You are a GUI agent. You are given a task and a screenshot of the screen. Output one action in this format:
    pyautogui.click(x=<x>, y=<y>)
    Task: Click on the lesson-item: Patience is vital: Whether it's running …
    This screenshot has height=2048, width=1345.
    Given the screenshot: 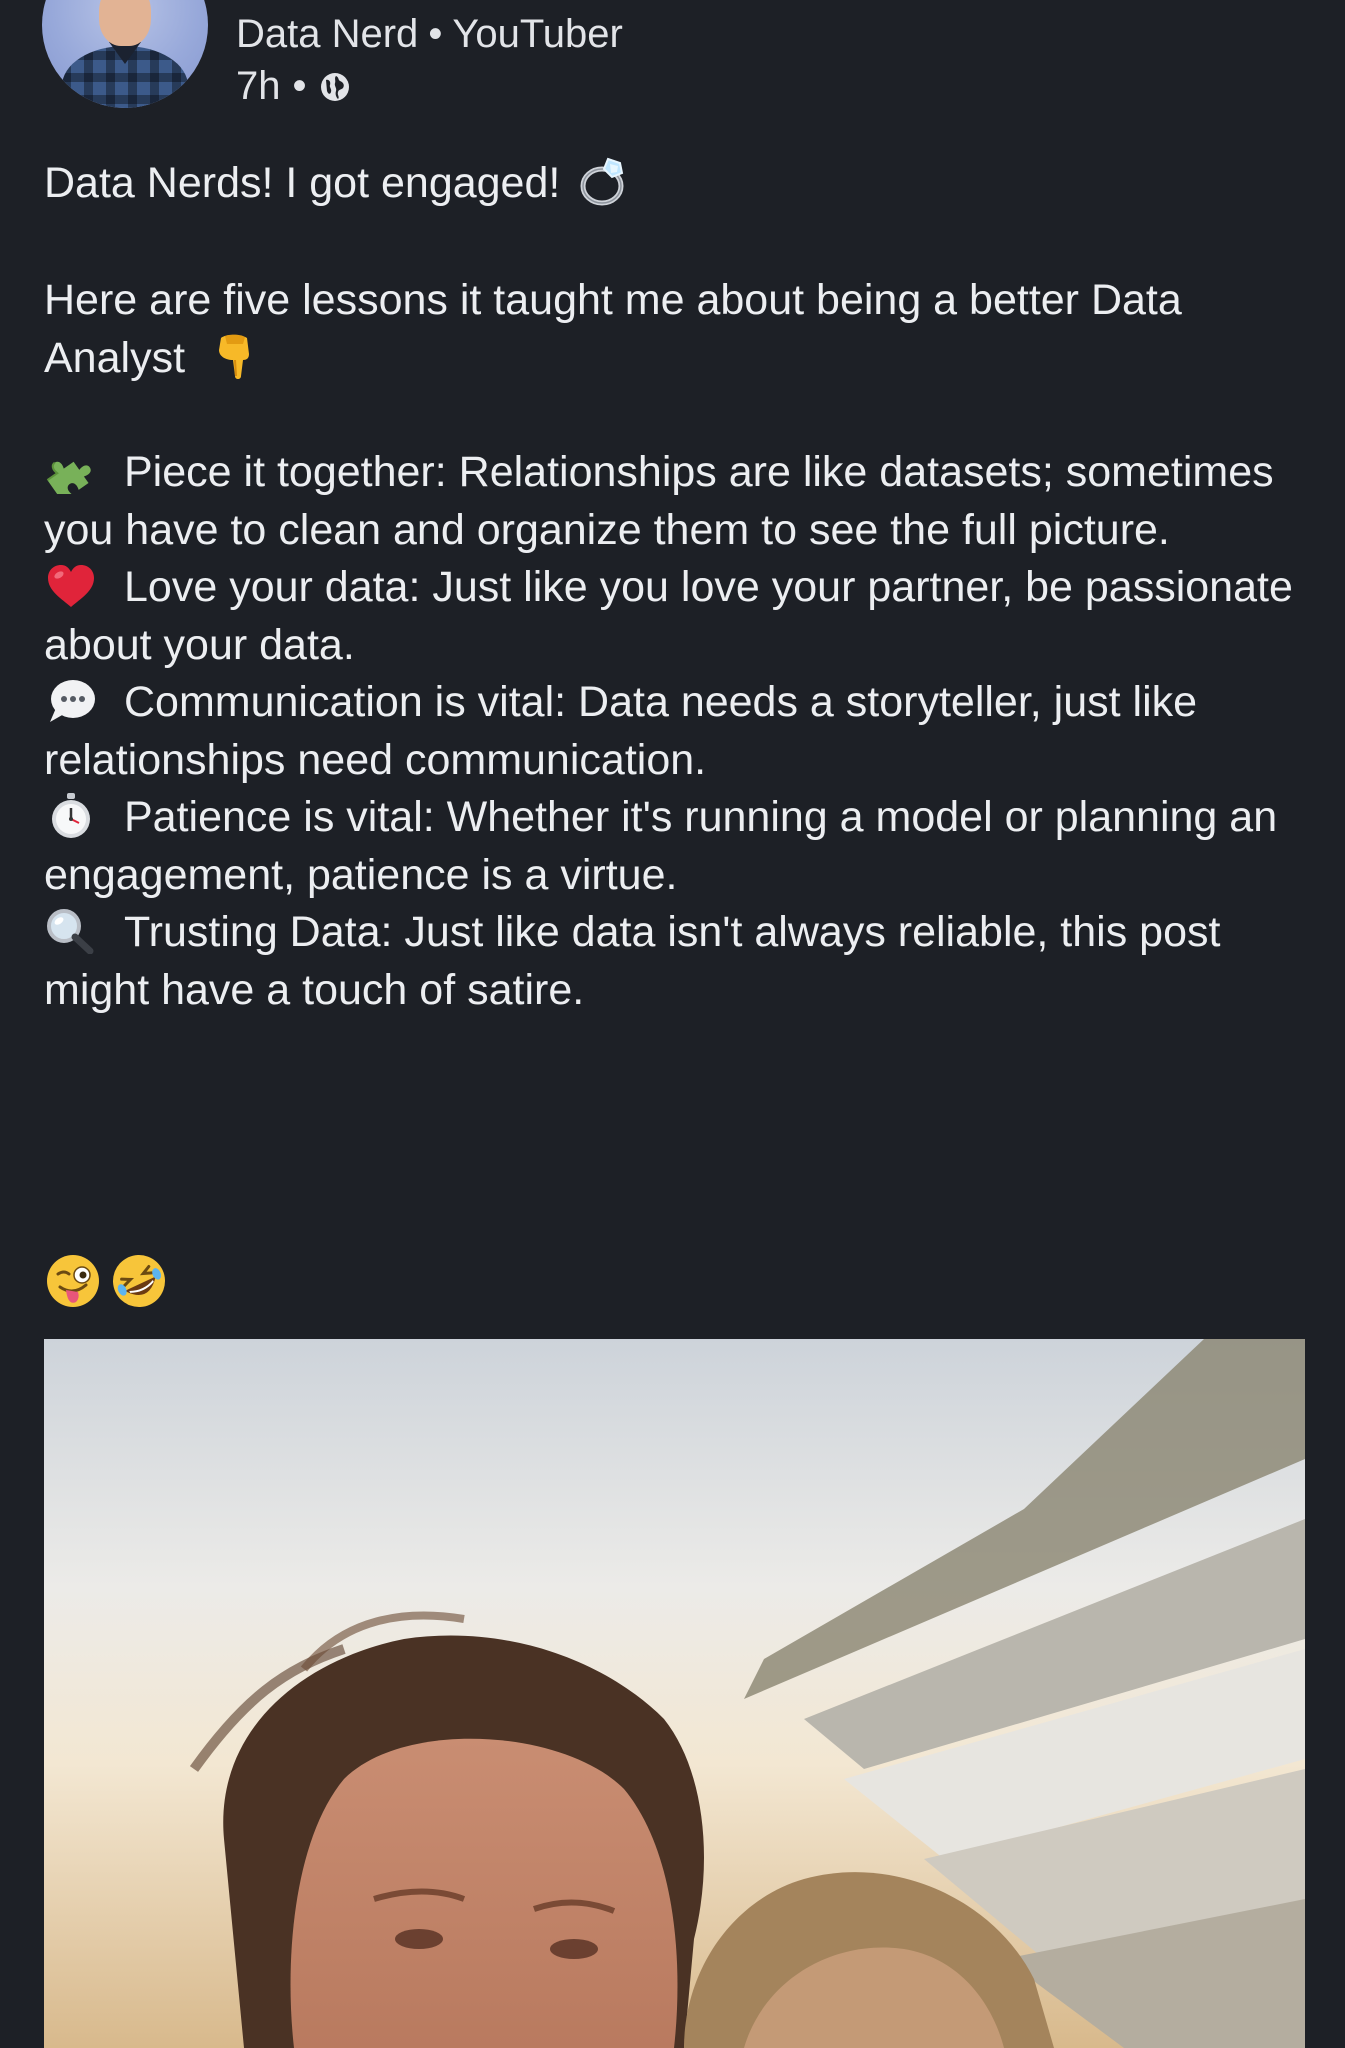 What is the action you would take?
    pyautogui.click(x=679, y=846)
    